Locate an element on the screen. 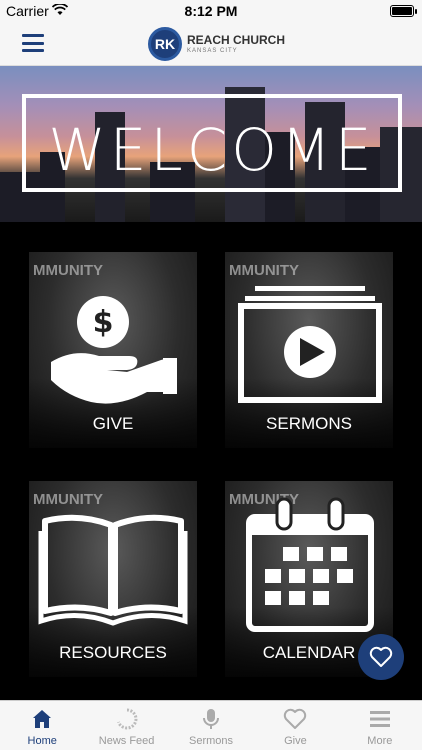  hamburger-menu-icon is located at coordinates (33, 43).